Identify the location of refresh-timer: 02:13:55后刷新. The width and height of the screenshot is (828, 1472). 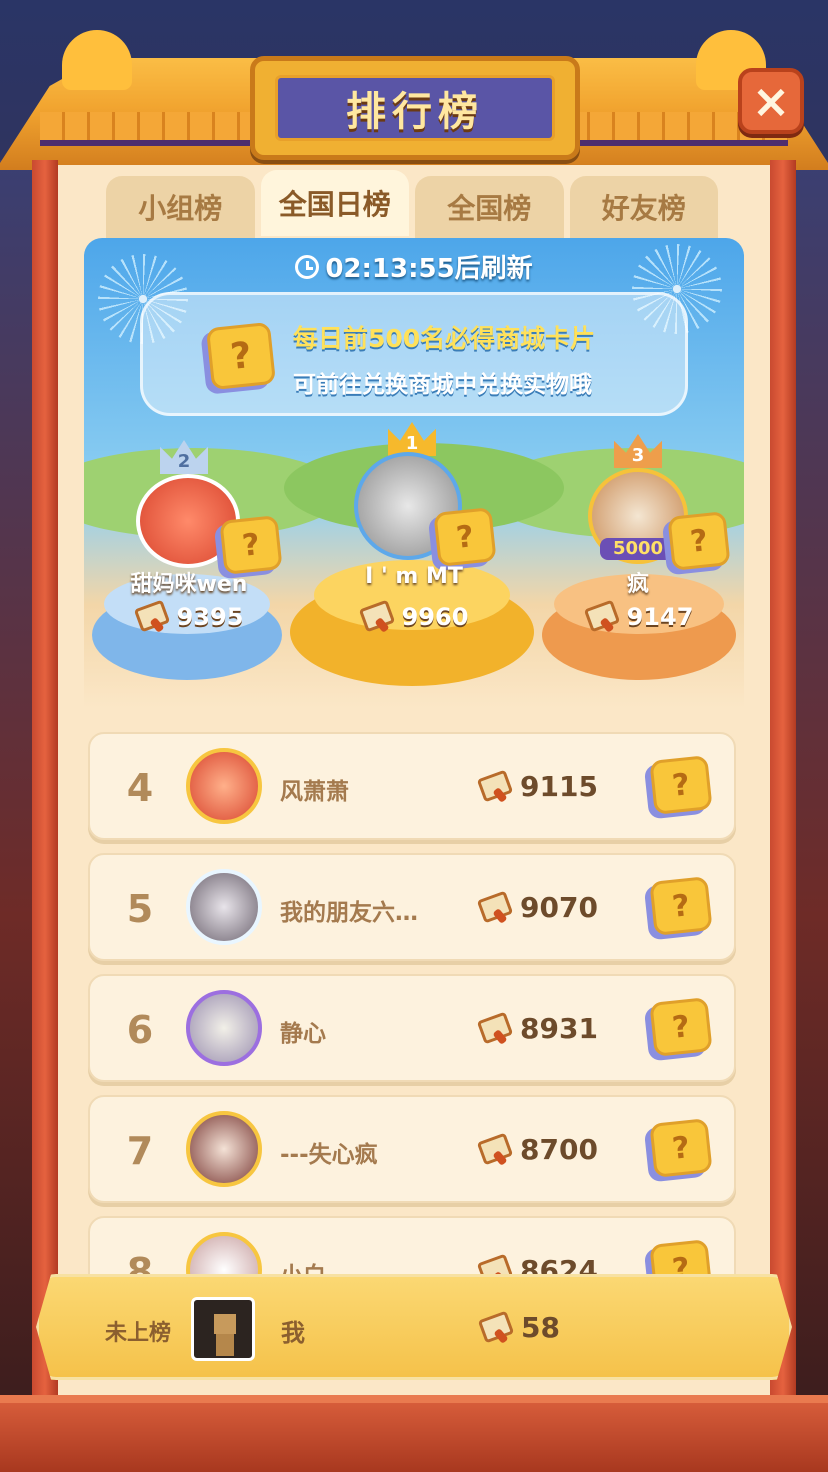
(414, 266).